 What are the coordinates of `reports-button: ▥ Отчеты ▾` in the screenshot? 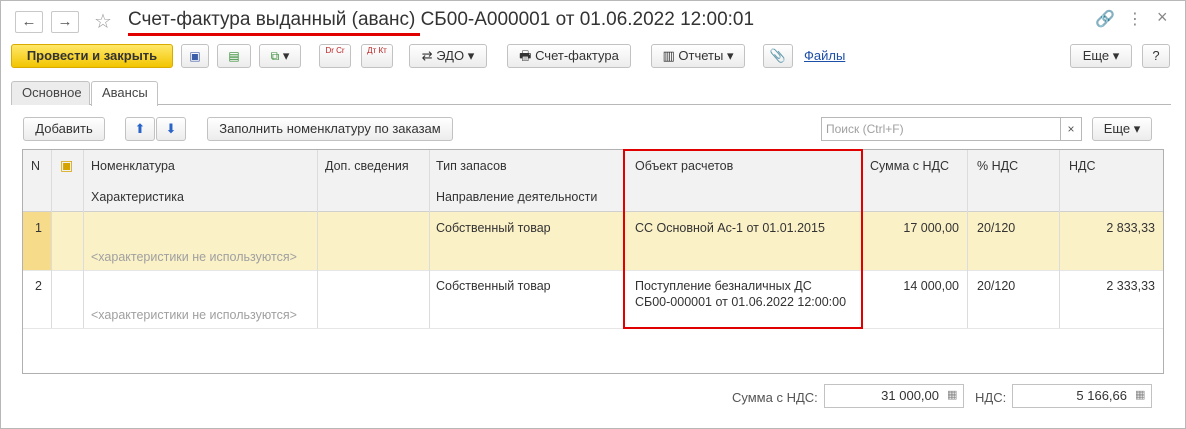 It's located at (698, 56).